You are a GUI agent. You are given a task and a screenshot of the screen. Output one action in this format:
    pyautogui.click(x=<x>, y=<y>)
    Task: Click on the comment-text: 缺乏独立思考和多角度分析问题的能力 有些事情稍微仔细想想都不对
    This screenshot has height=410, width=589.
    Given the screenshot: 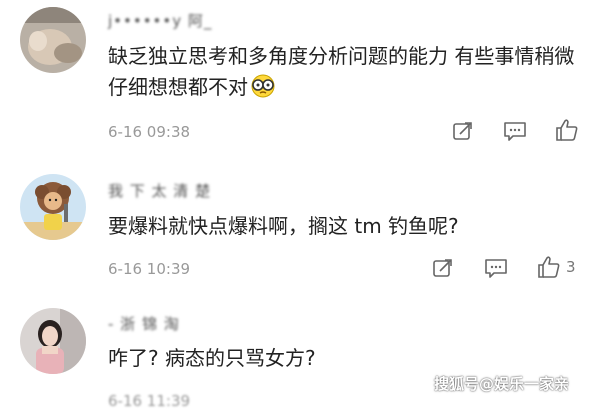 What is the action you would take?
    pyautogui.click(x=343, y=72)
    